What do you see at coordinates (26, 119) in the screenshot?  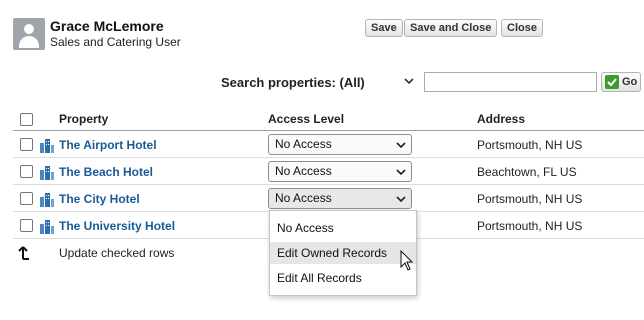 I see `select-all-checkbox` at bounding box center [26, 119].